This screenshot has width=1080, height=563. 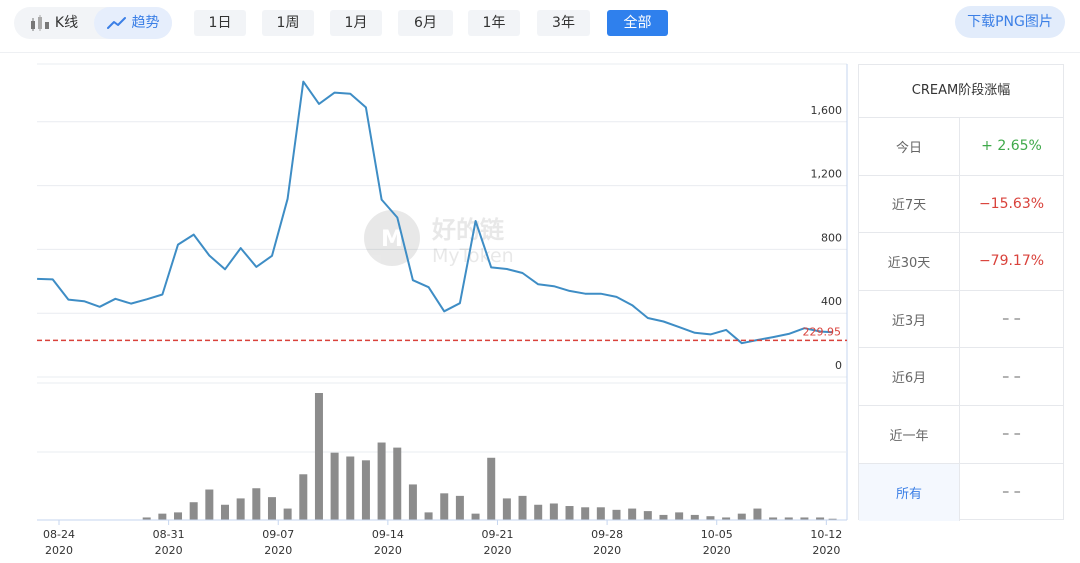 I want to click on y-tick-label: 400, so click(x=831, y=301).